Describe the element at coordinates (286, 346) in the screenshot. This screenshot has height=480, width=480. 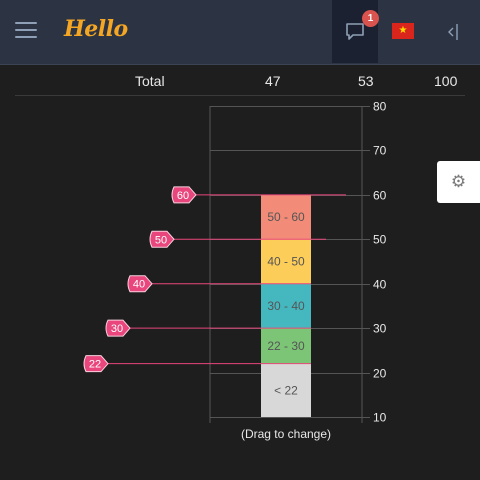
I see `segment-label: 22 - 30` at that location.